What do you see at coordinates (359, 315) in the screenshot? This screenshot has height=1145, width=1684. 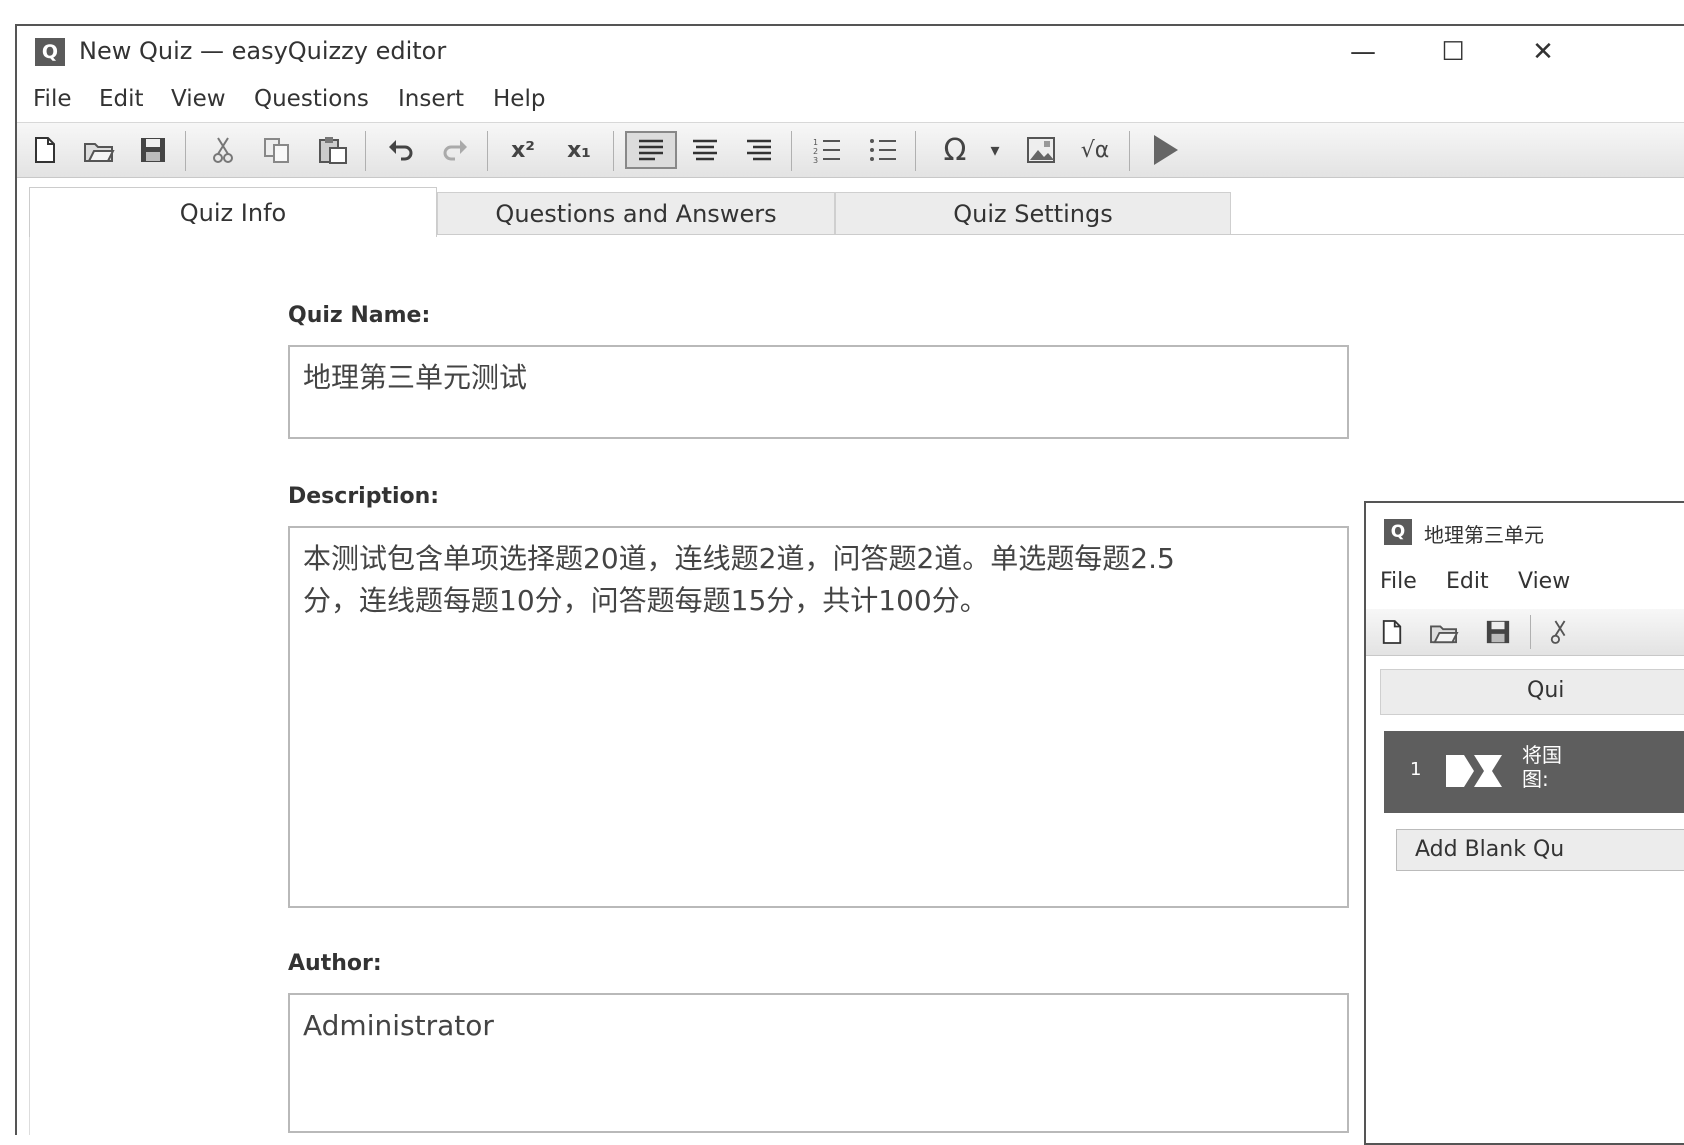 I see `quiz-name-label: Quiz Name:` at bounding box center [359, 315].